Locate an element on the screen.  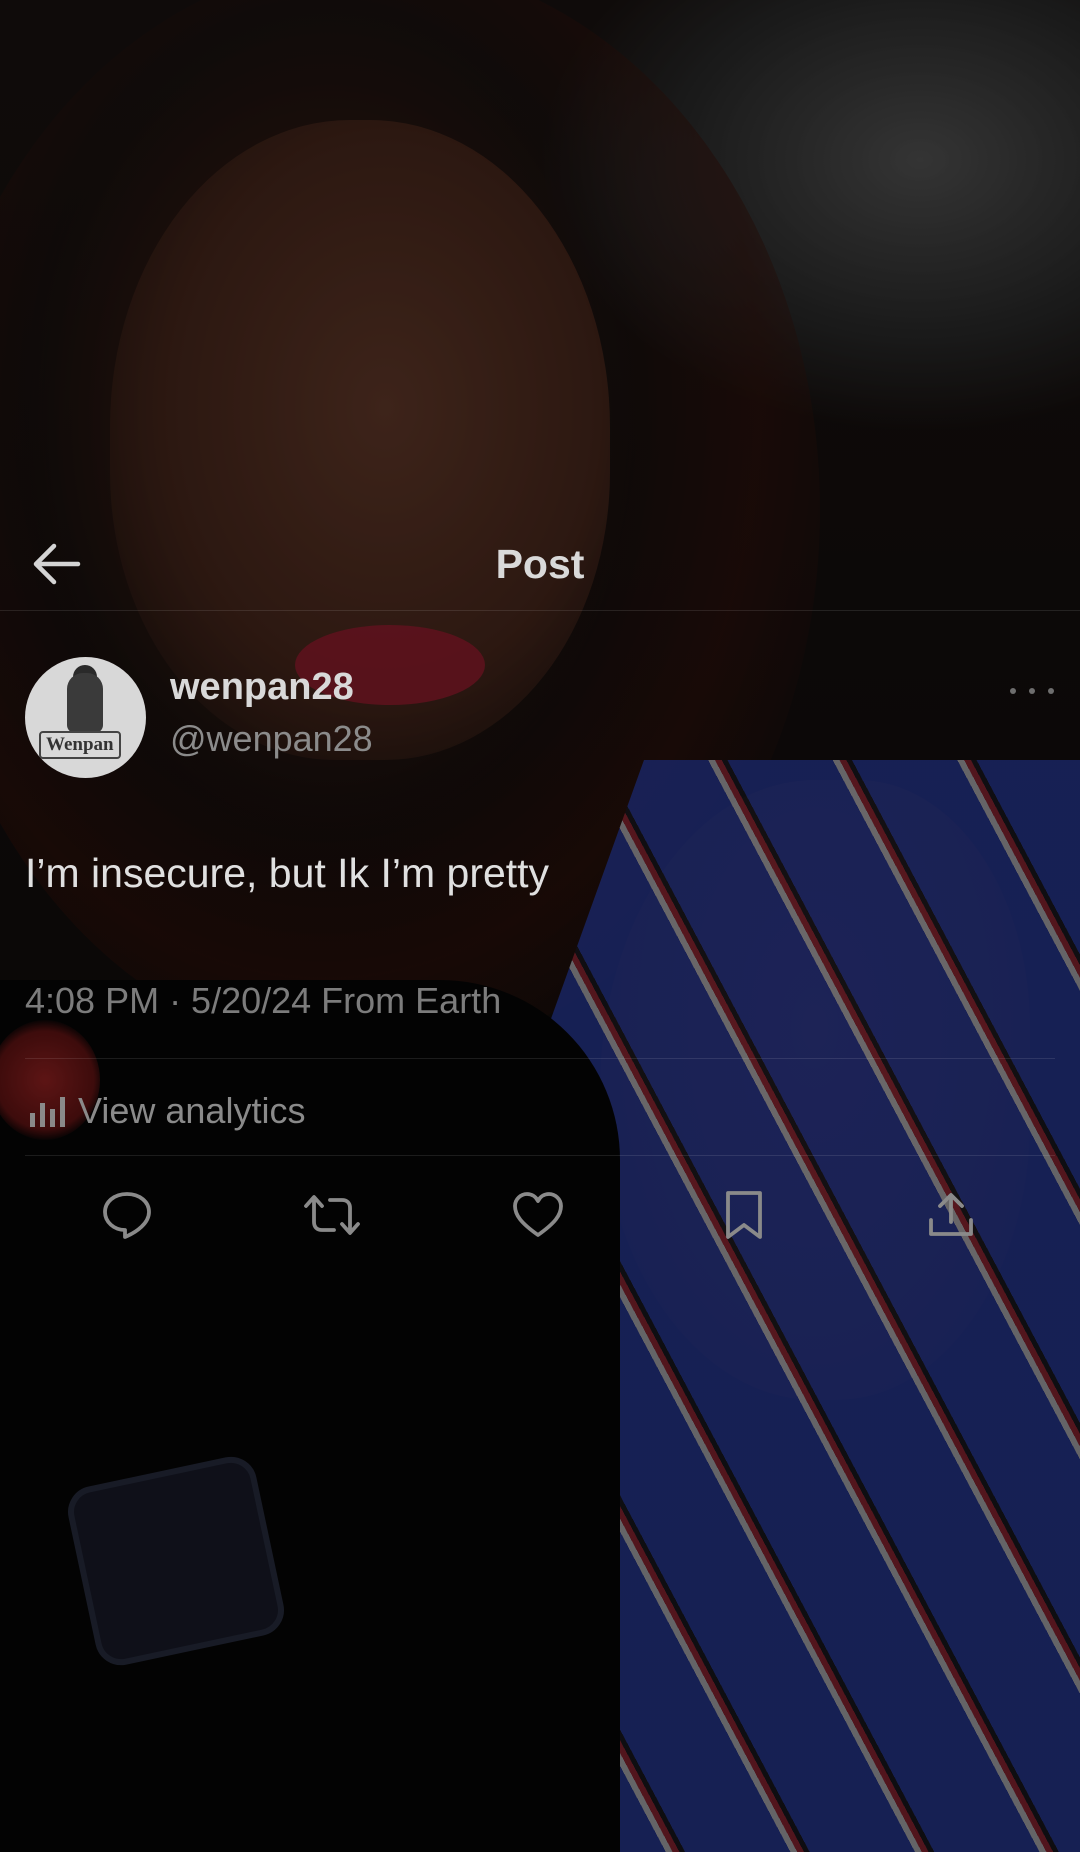
repost-button is located at coordinates (332, 1215).